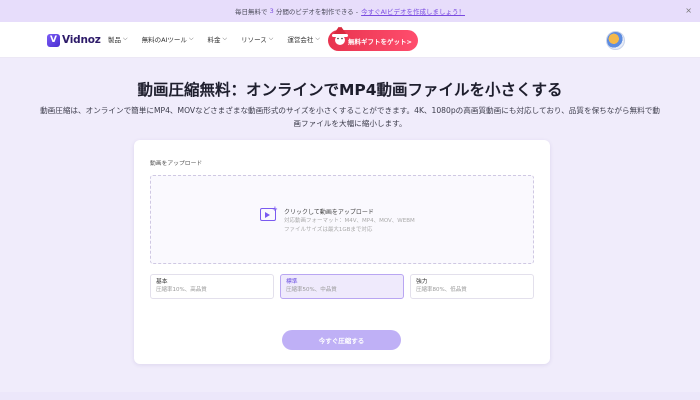 The image size is (700, 400). I want to click on page-title: 動画圧縮無料：オンラインでMP4動画ファイルを小さくする, so click(350, 90).